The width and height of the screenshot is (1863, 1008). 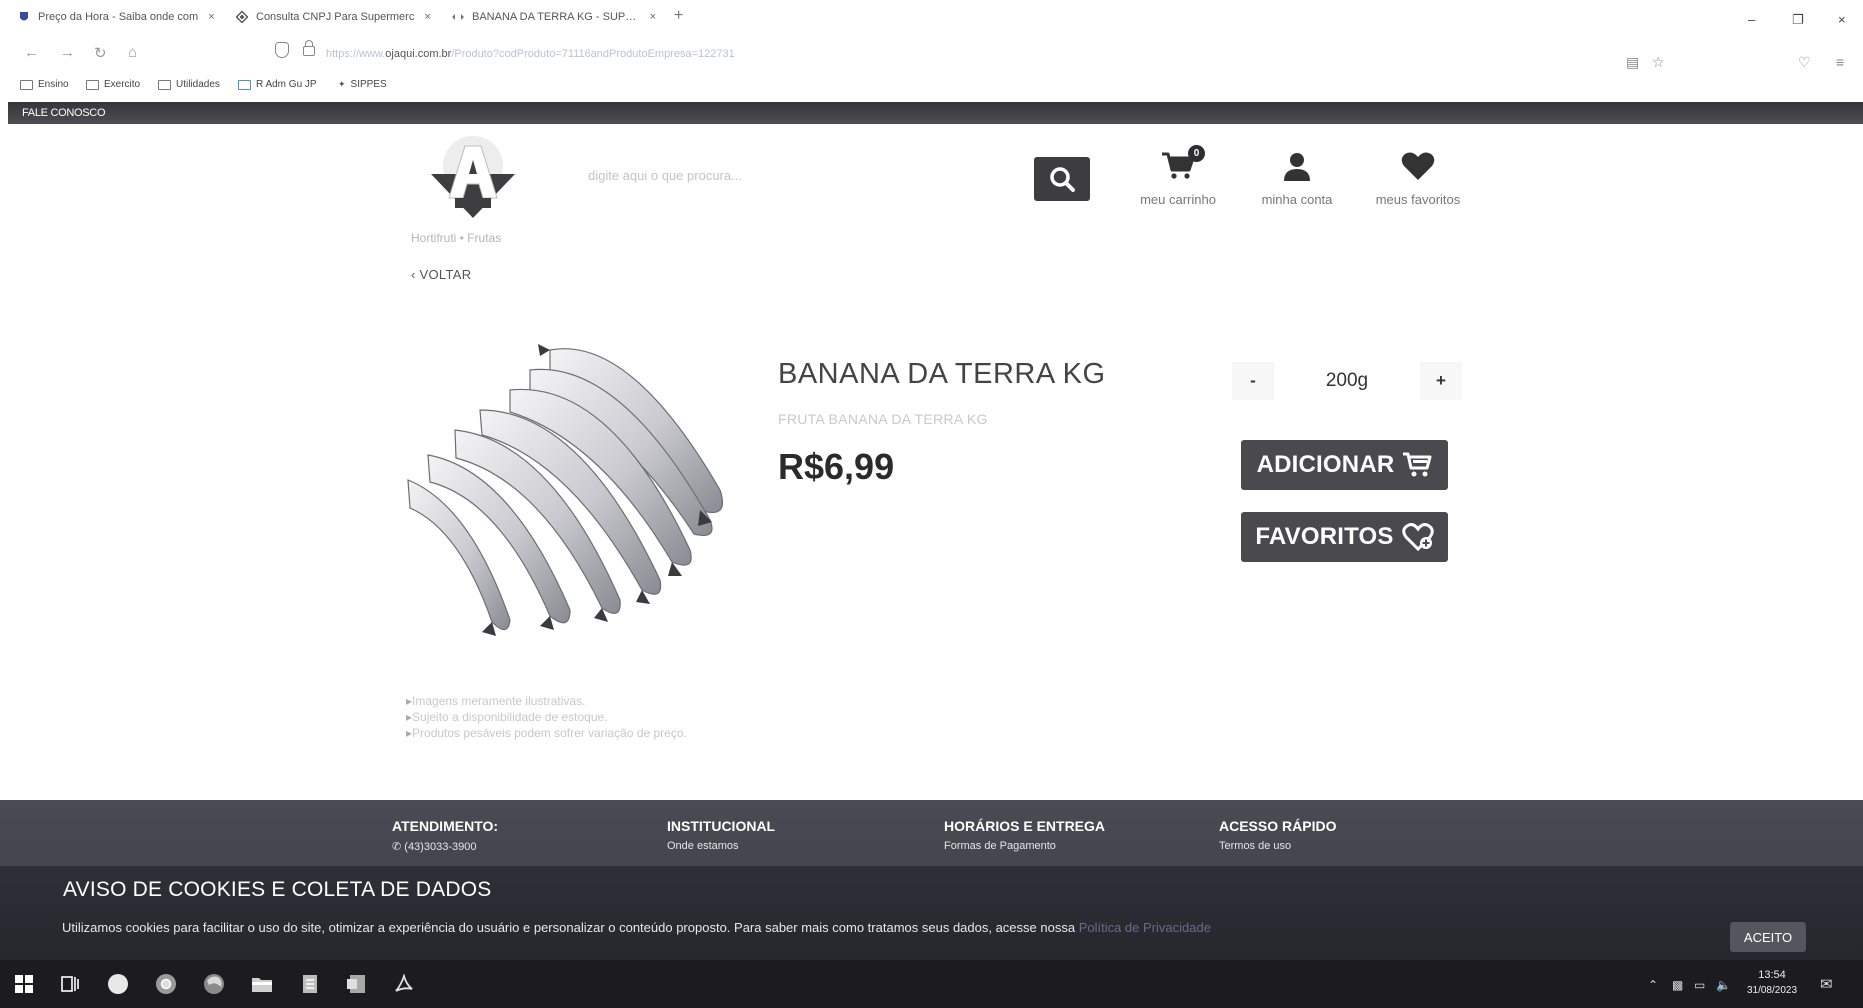 I want to click on bookmark-label: Ensino, so click(x=53, y=84).